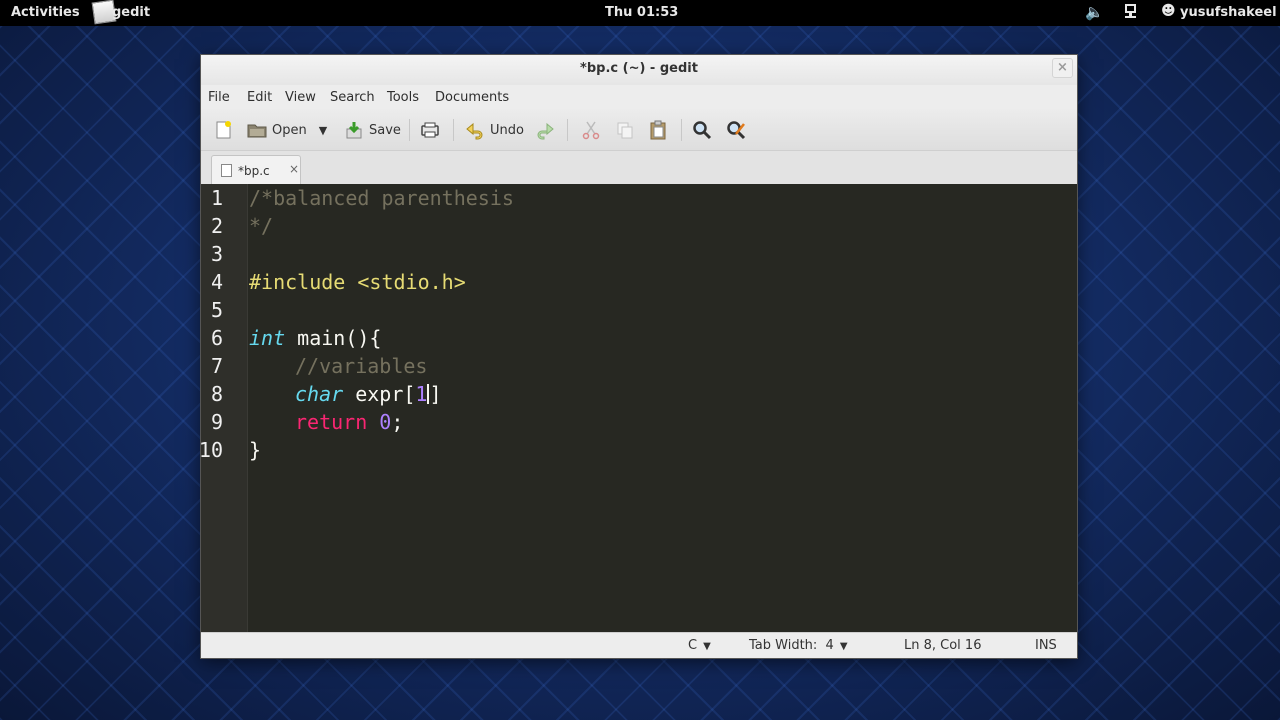  I want to click on code-line-10: }, so click(255, 450).